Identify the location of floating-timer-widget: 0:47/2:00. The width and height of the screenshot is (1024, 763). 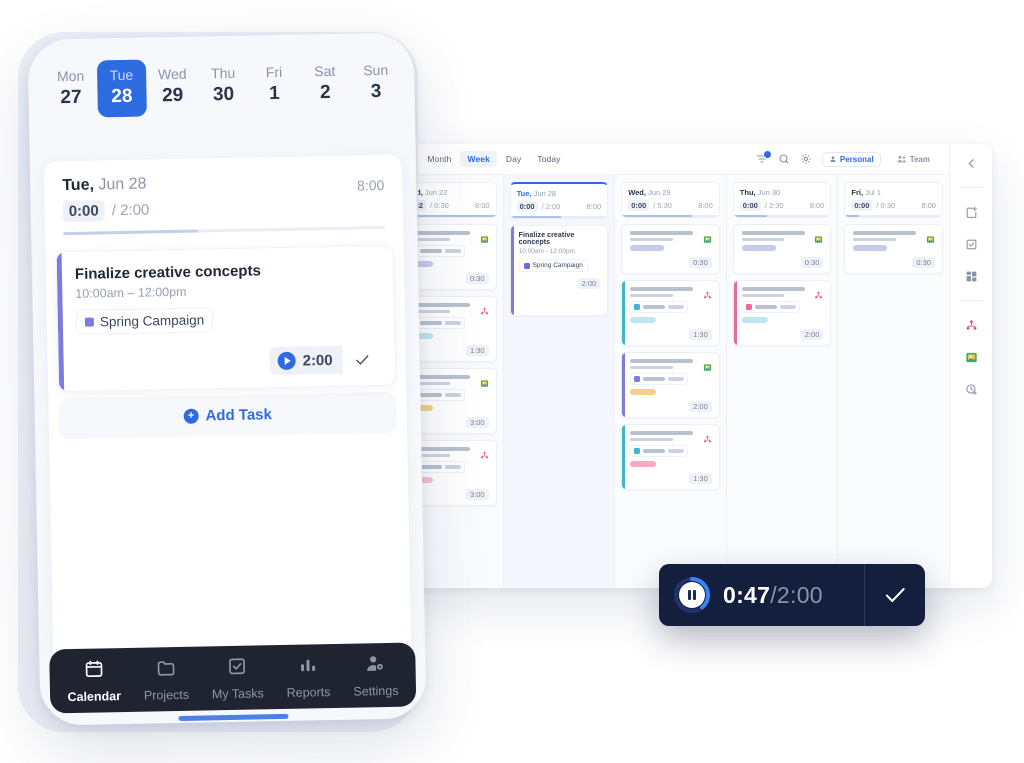
(792, 595).